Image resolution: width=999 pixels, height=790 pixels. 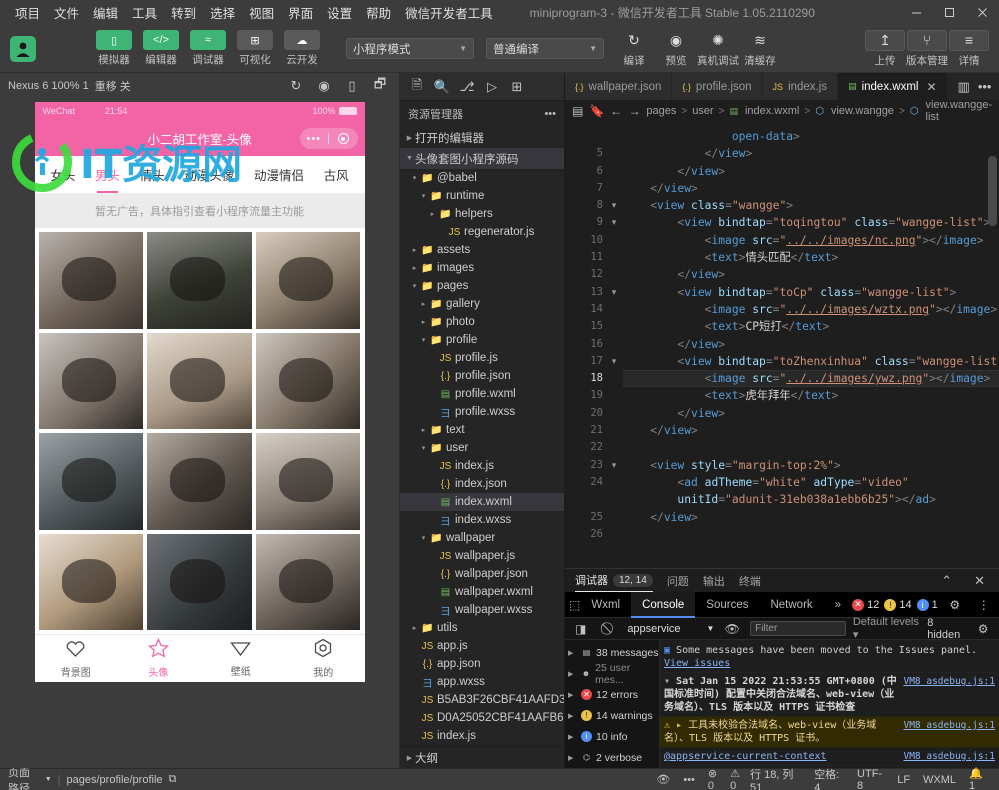 What do you see at coordinates (208, 48) in the screenshot?
I see `toolbar-button-2: ≈ 调试器` at bounding box center [208, 48].